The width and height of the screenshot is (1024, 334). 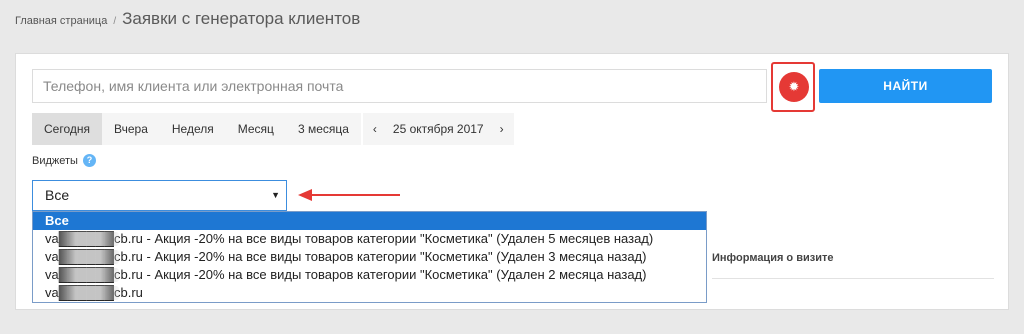 I want to click on widget-option: va██████cb.ru, so click(x=369, y=293).